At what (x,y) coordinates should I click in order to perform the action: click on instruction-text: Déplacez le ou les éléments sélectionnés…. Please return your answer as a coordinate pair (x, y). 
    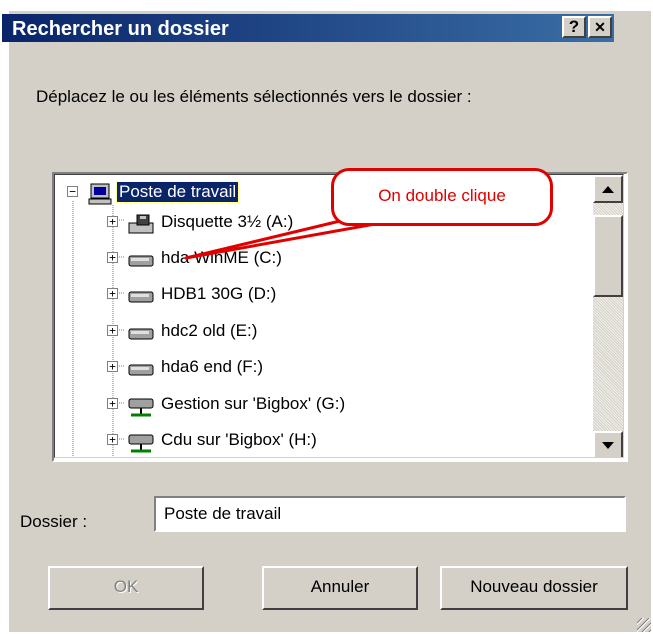
    Looking at the image, I should click on (254, 96).